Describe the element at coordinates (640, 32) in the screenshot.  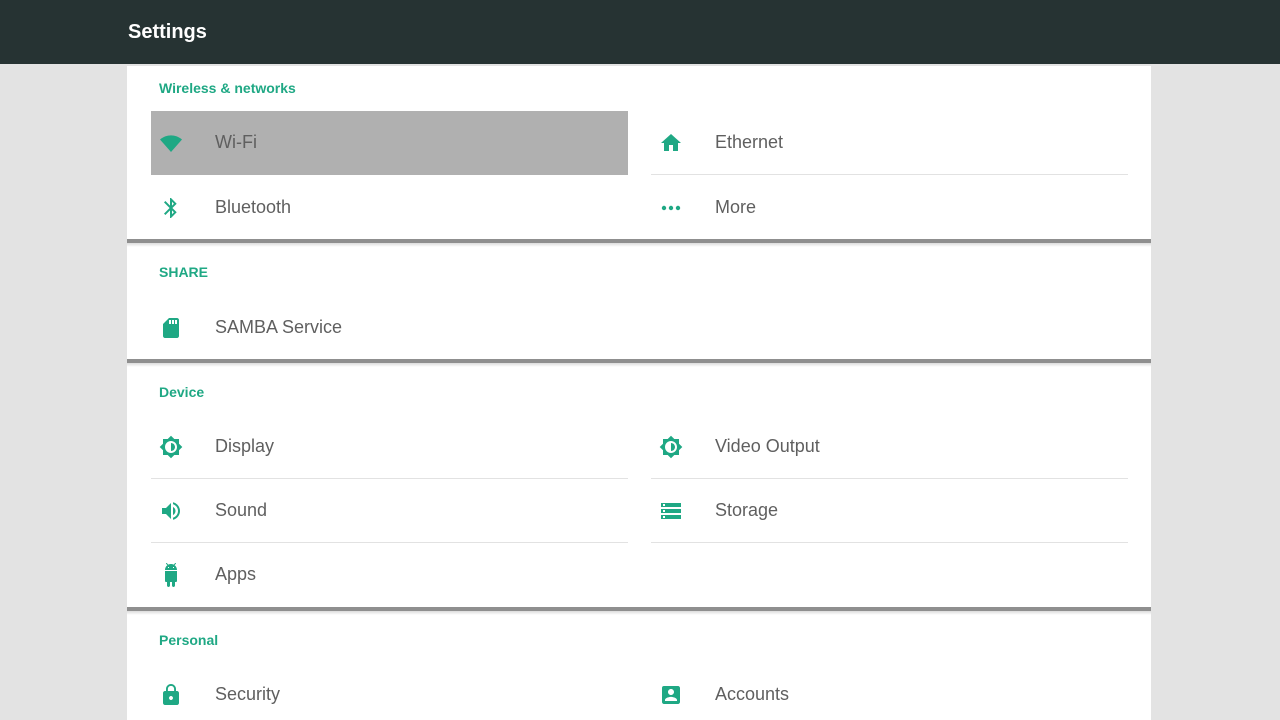
I see `action-bar: Settings` at that location.